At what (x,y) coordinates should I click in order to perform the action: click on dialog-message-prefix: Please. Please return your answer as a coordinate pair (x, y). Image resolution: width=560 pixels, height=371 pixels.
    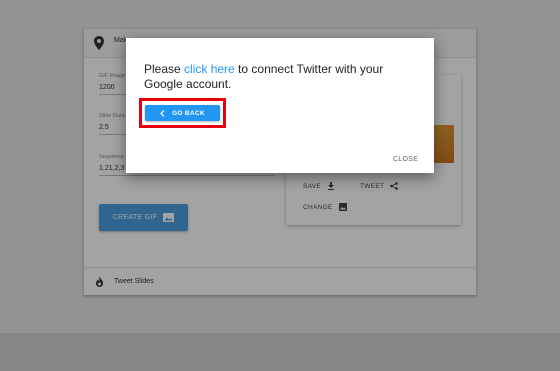
    Looking at the image, I should click on (164, 69).